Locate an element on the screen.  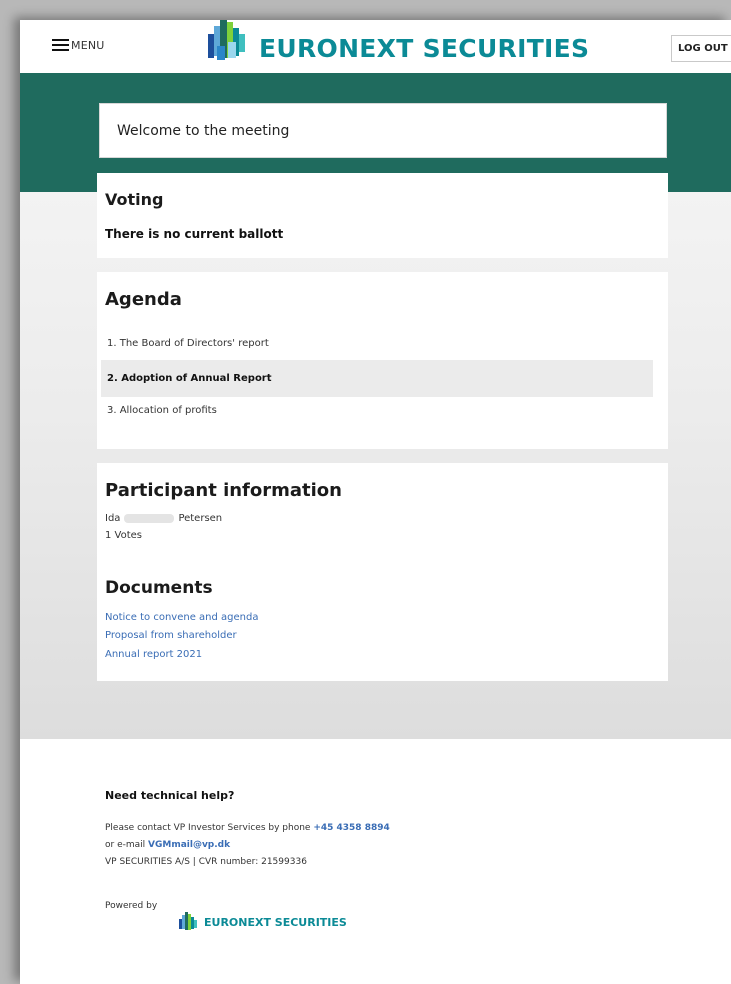
voting-title: Voting is located at coordinates (134, 199).